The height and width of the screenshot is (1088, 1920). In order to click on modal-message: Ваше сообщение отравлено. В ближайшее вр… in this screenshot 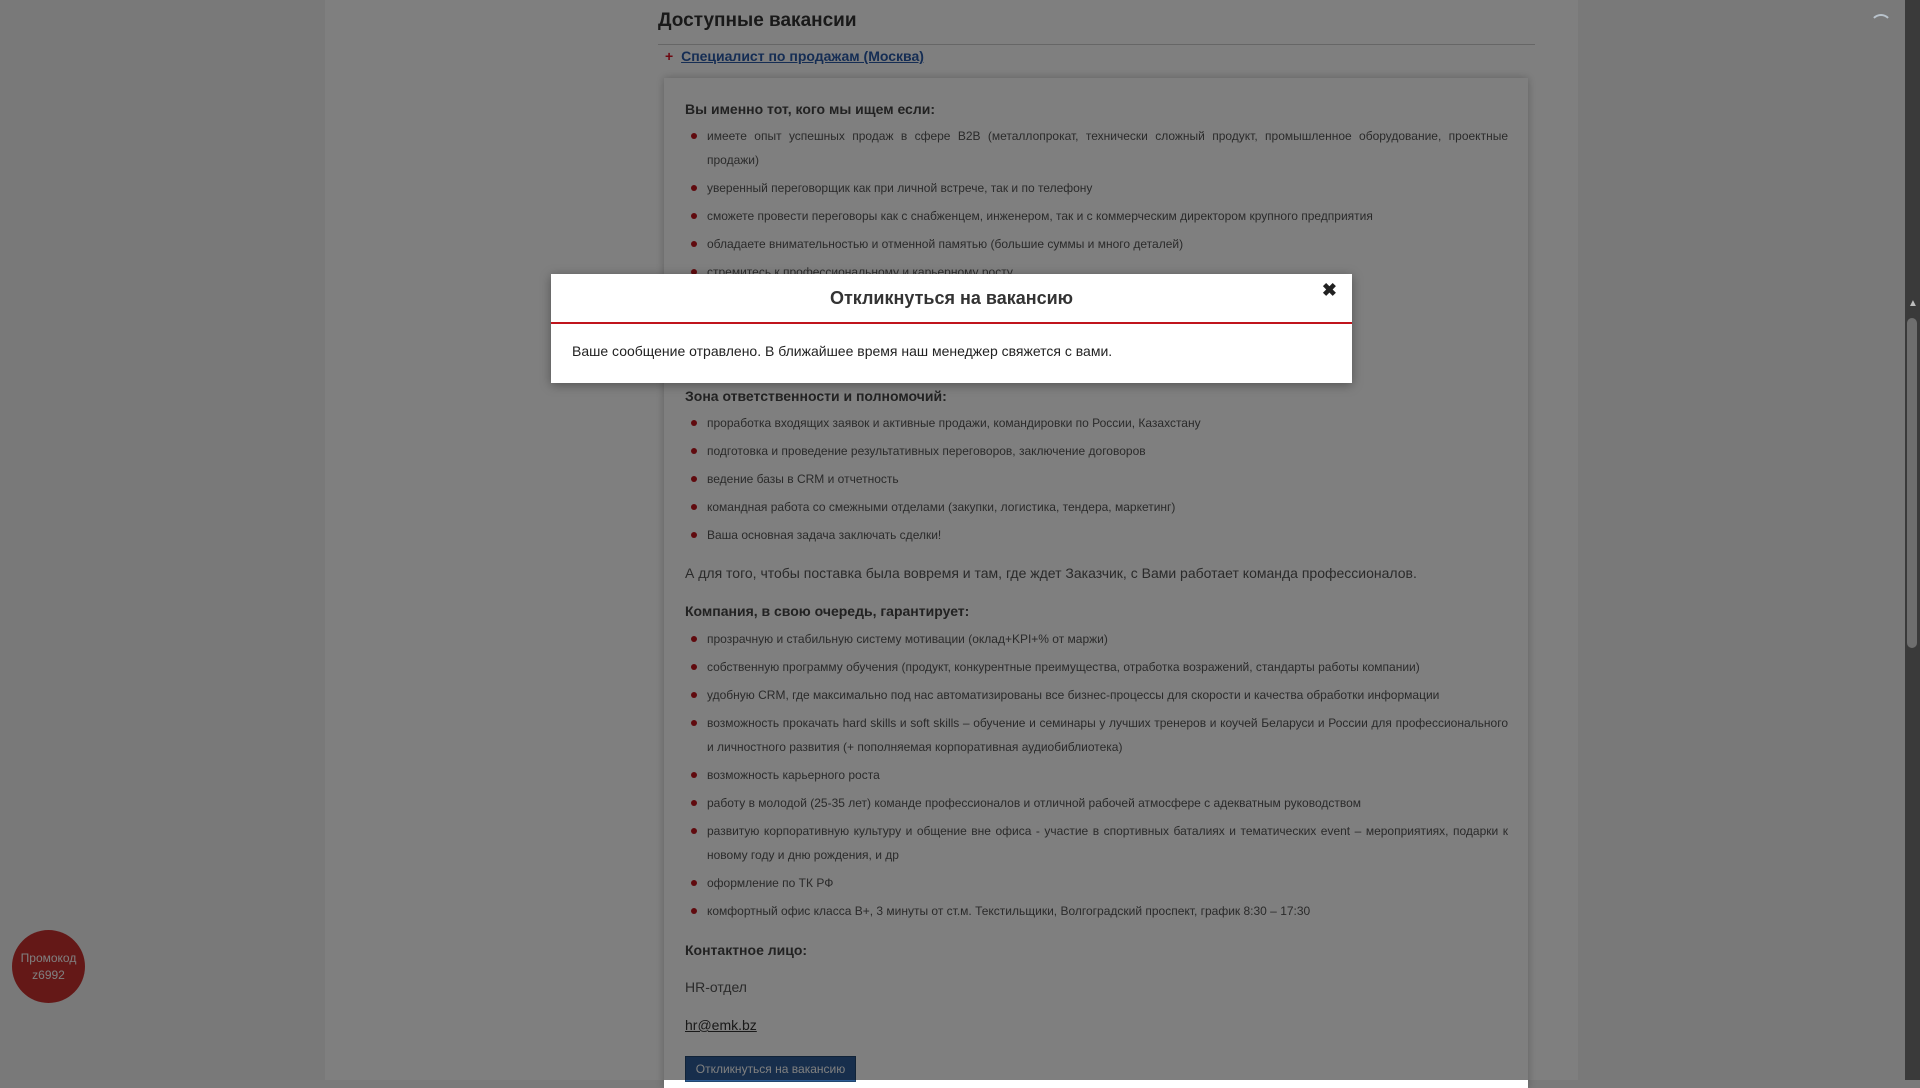, I will do `click(842, 351)`.